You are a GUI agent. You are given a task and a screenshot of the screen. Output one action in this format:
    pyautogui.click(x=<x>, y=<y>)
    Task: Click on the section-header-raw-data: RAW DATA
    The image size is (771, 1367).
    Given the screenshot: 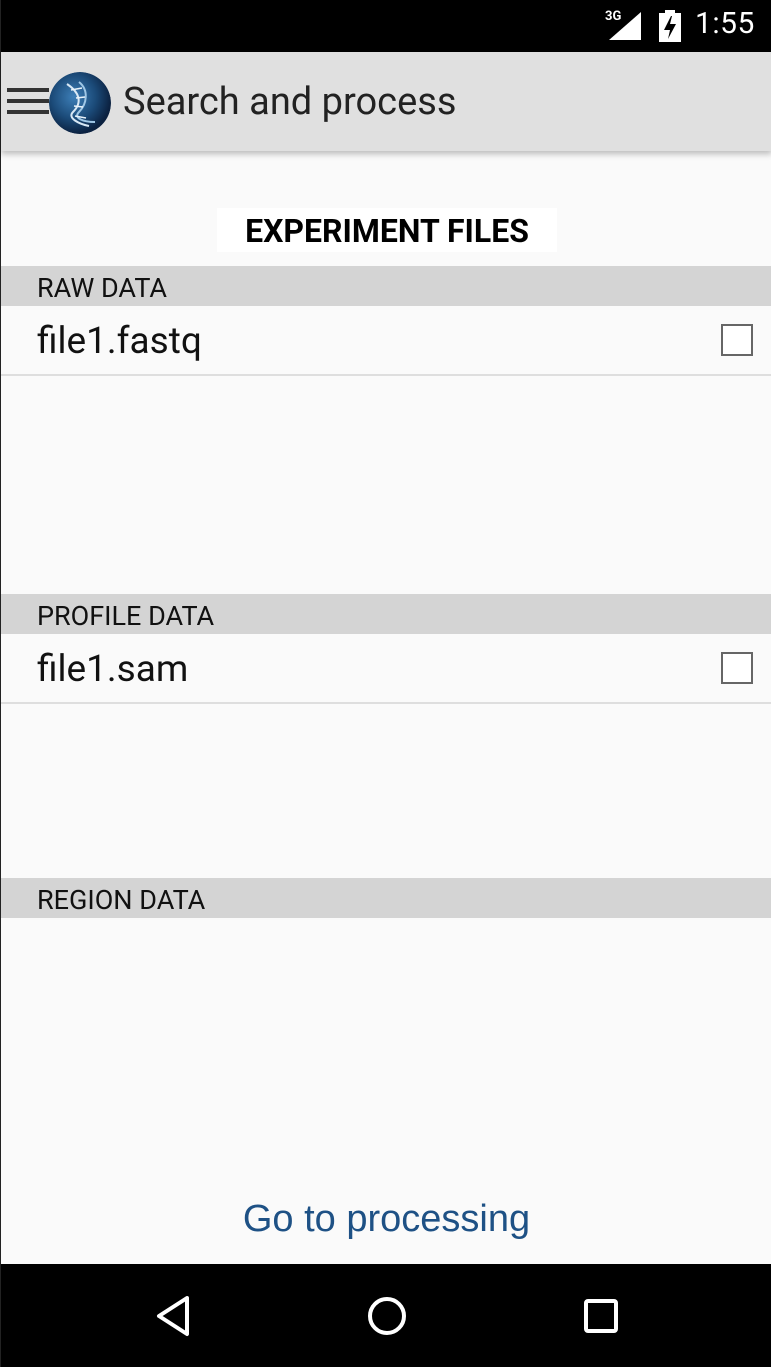 What is the action you would take?
    pyautogui.click(x=386, y=286)
    